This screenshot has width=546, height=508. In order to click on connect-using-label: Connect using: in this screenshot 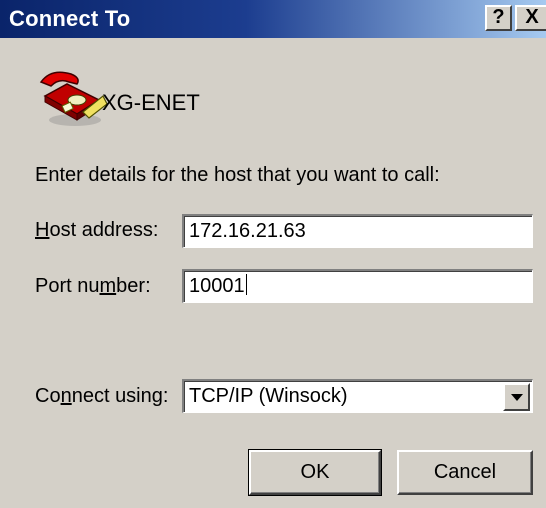, I will do `click(101, 396)`.